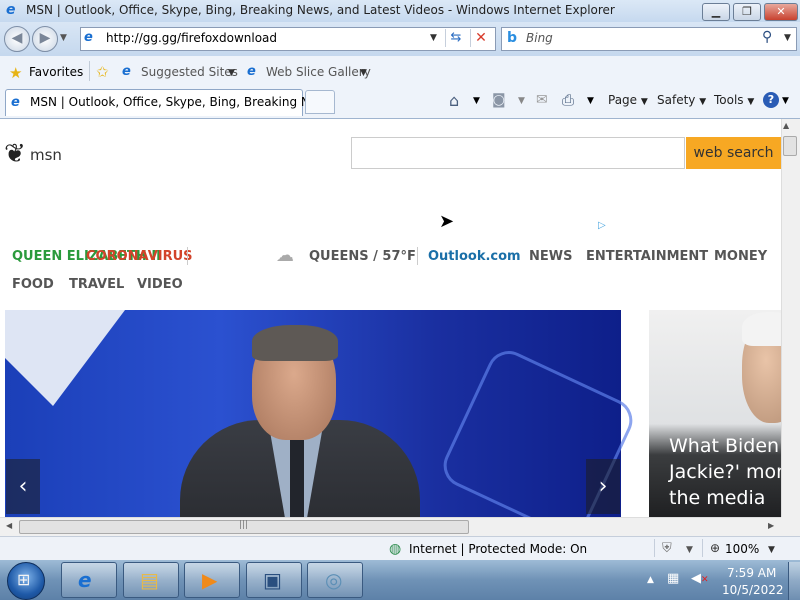  I want to click on back-button: ◀, so click(17, 39).